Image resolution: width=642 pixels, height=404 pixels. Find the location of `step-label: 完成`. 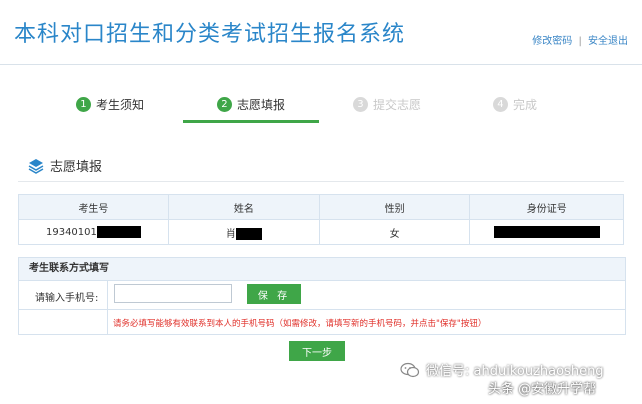

step-label: 完成 is located at coordinates (524, 104).